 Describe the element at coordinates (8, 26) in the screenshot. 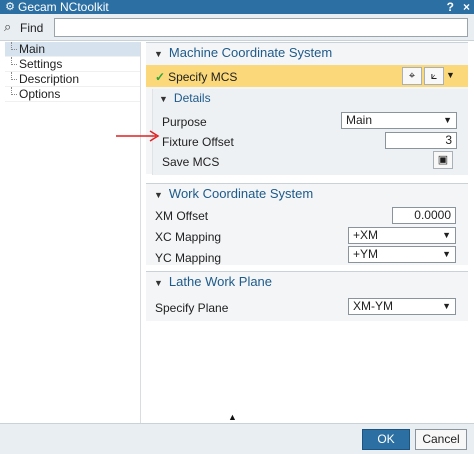

I see `binoculars-icon: ⌕` at that location.